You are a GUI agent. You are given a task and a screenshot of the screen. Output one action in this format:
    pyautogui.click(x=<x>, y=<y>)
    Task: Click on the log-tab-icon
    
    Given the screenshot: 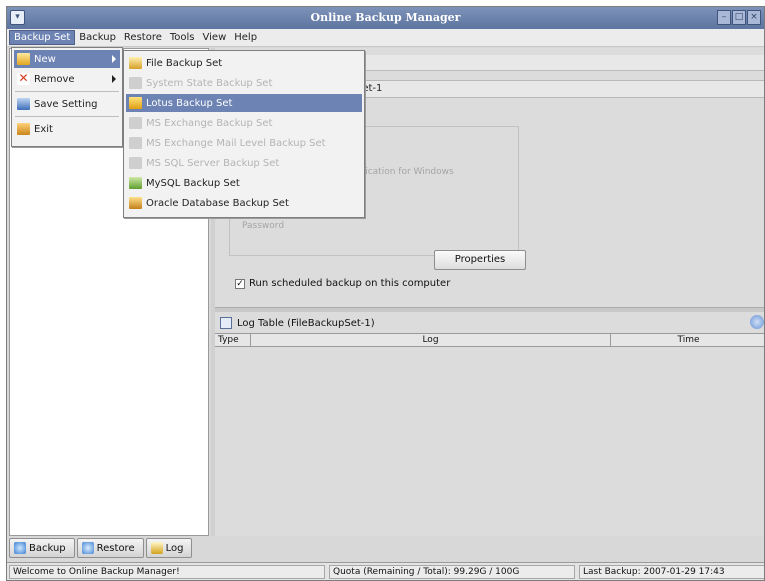 What is the action you would take?
    pyautogui.click(x=156, y=548)
    